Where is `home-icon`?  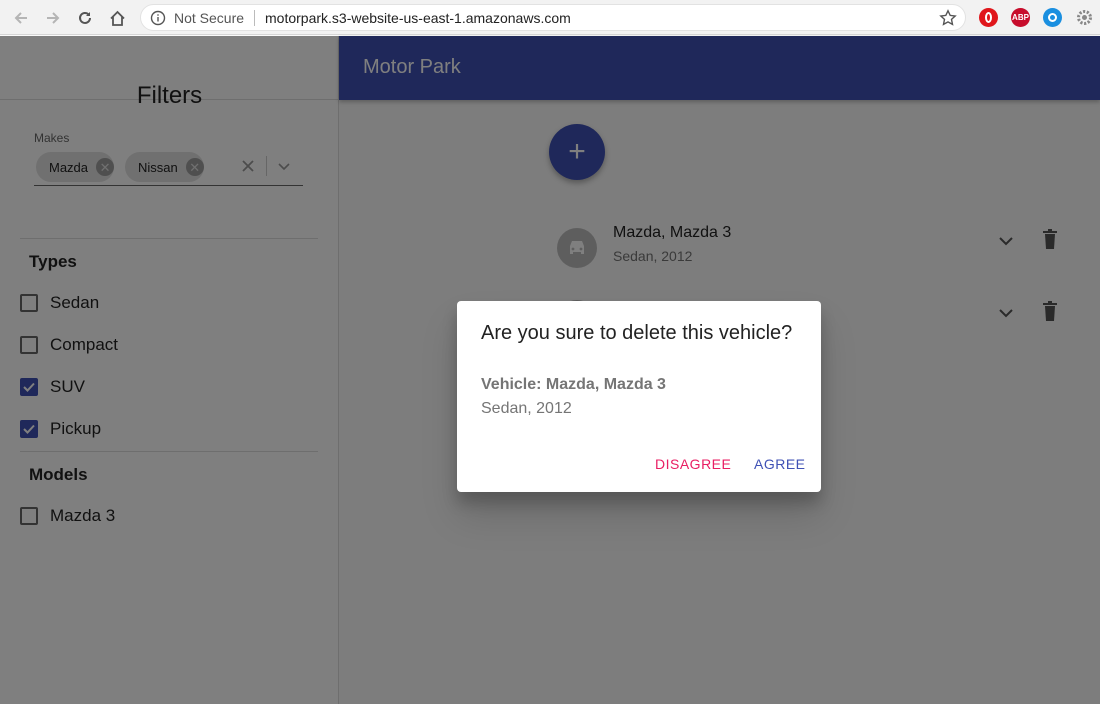
home-icon is located at coordinates (117, 18).